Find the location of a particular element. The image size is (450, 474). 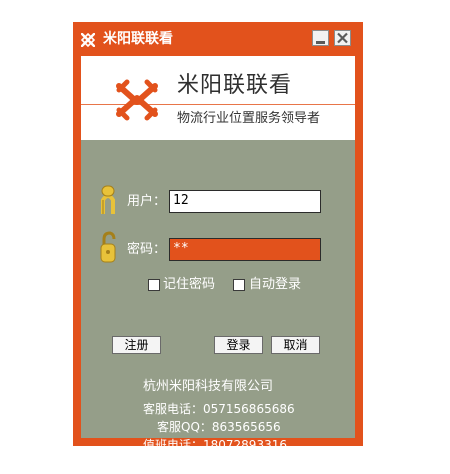

company-name: 杭州米阳科技有限公司 is located at coordinates (208, 386).